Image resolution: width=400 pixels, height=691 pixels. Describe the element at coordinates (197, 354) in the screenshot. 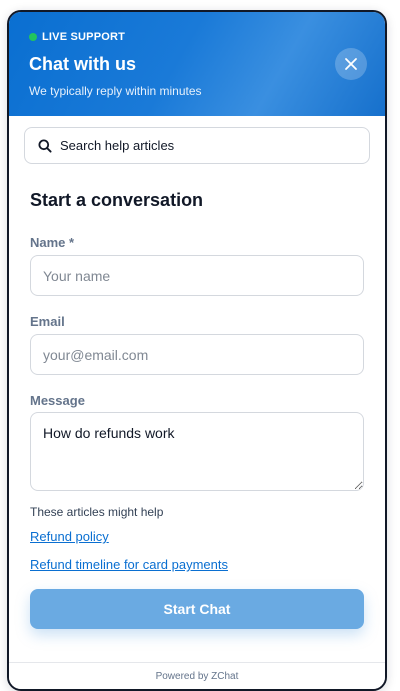

I see `email-field` at that location.